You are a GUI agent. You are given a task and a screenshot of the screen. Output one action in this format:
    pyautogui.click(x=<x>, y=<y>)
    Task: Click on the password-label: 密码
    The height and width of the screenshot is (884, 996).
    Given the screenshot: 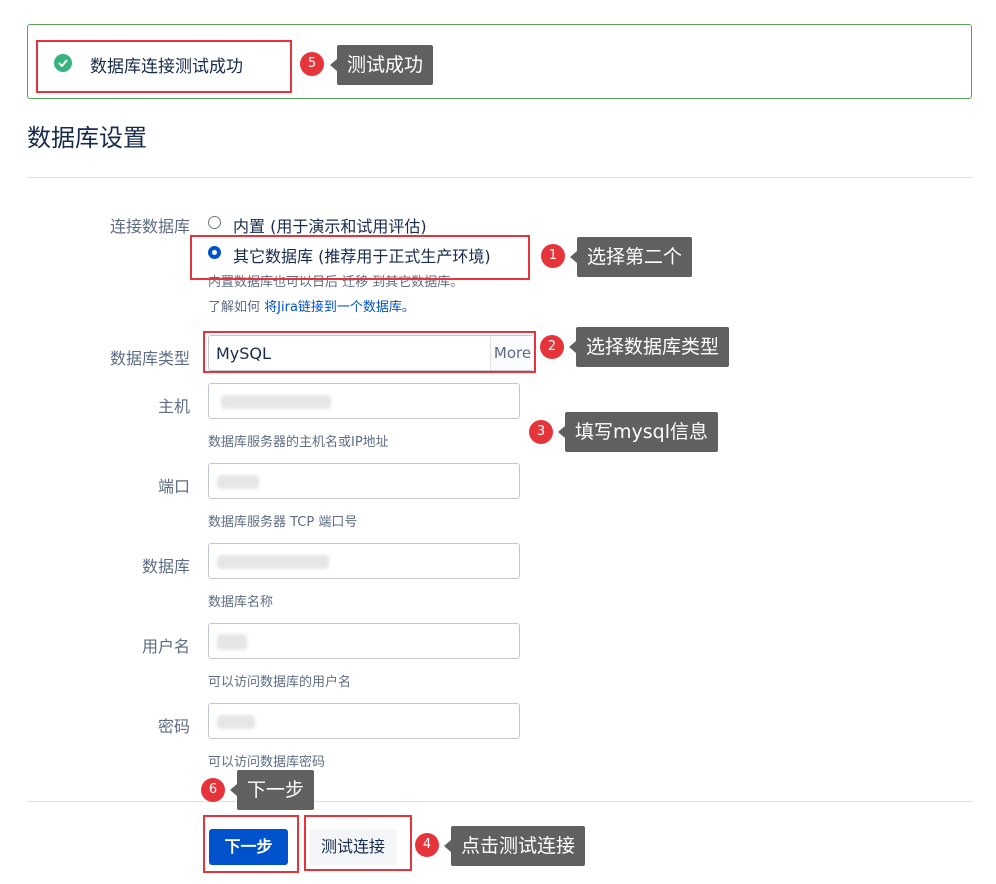 What is the action you would take?
    pyautogui.click(x=173, y=726)
    